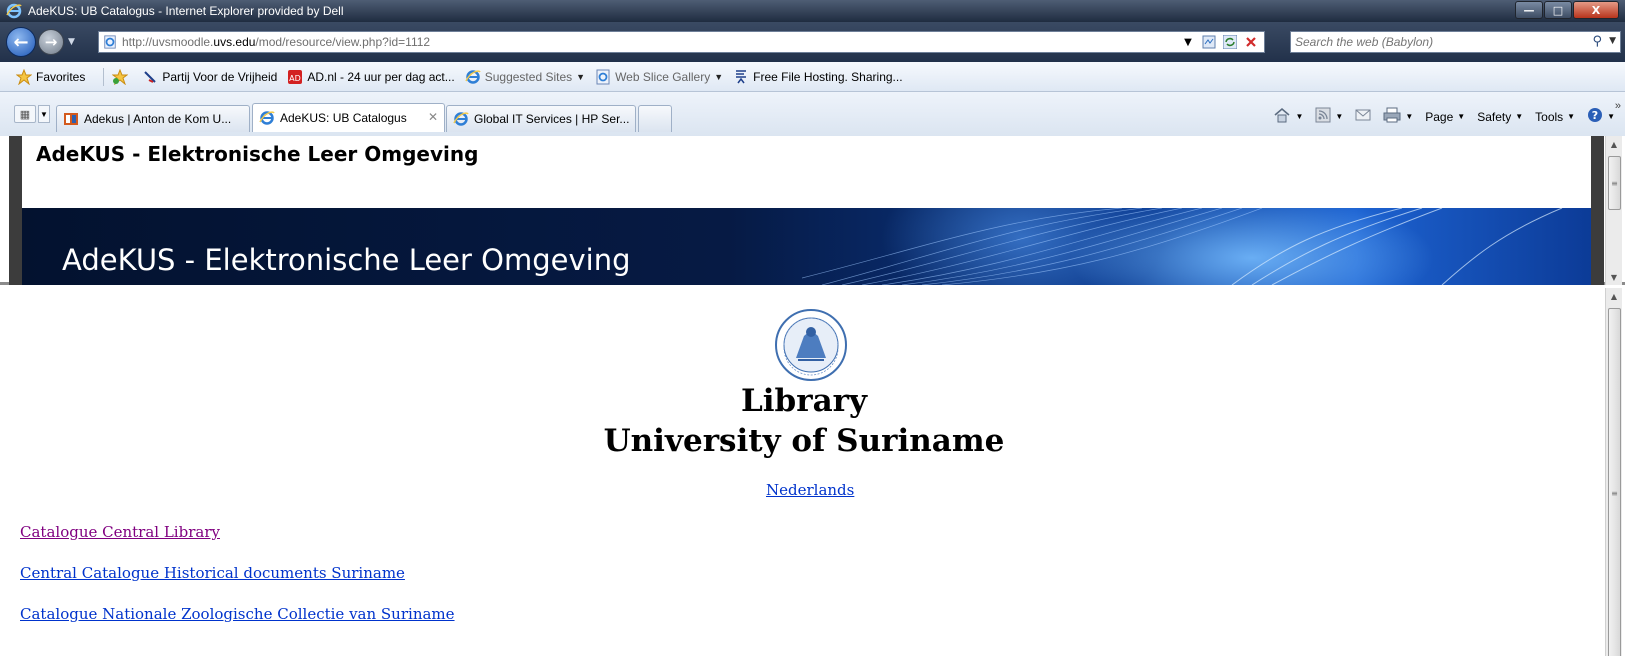 This screenshot has width=1625, height=656. I want to click on home-icon, so click(1282, 116).